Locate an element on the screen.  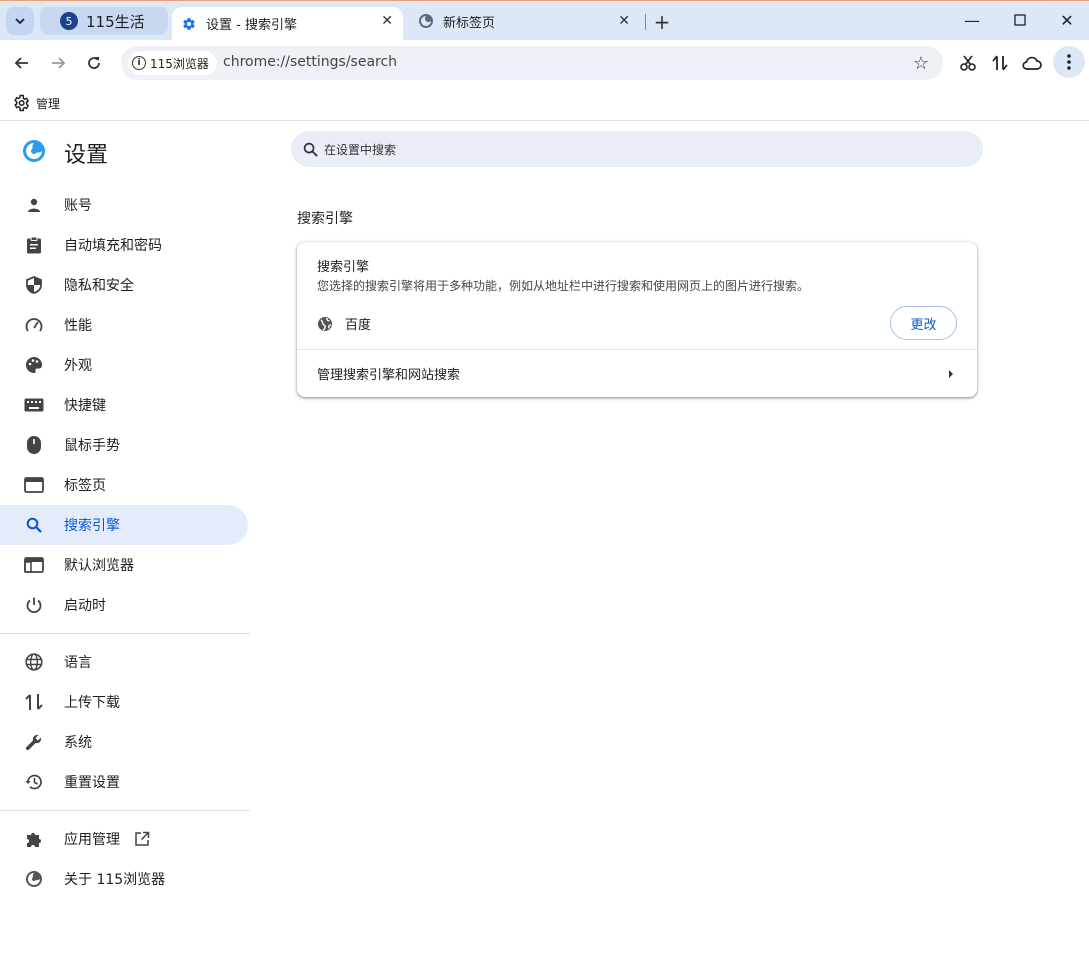
sidebar-item-label: 自动填充和密码 is located at coordinates (113, 246).